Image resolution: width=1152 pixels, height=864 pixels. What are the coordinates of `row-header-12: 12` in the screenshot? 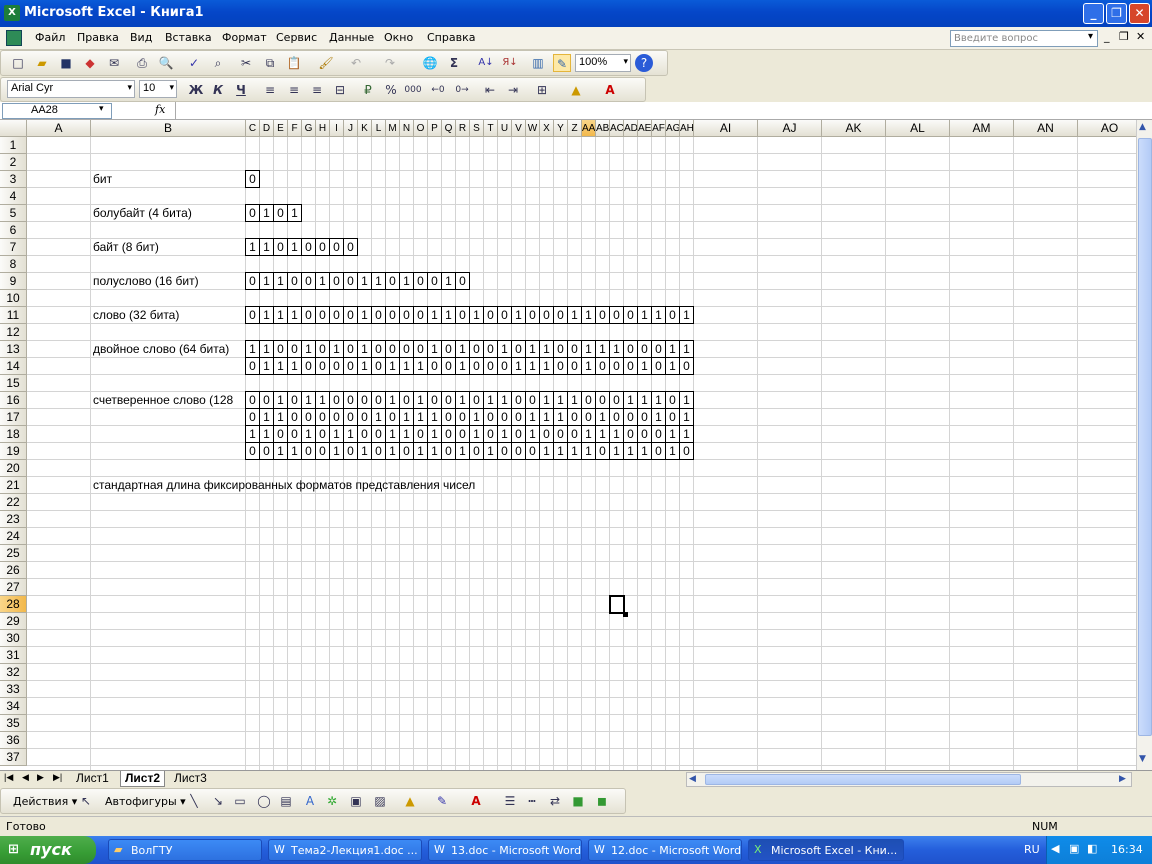 It's located at (13, 332).